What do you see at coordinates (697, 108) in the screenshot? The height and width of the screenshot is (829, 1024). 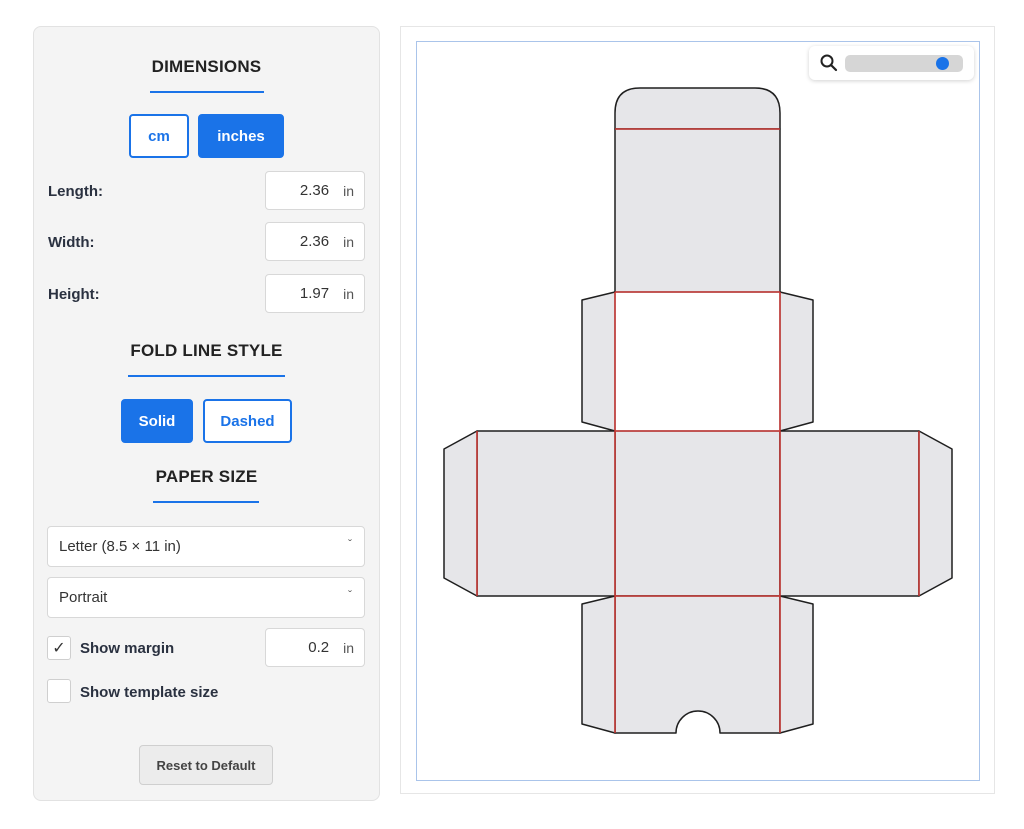 I see `tuck-flap` at bounding box center [697, 108].